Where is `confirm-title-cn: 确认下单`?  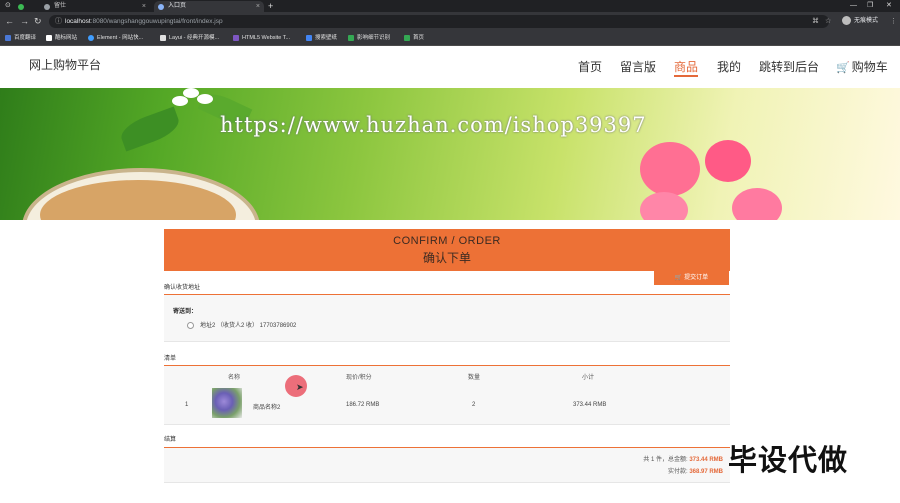
confirm-title-cn: 确认下单 is located at coordinates (446, 258).